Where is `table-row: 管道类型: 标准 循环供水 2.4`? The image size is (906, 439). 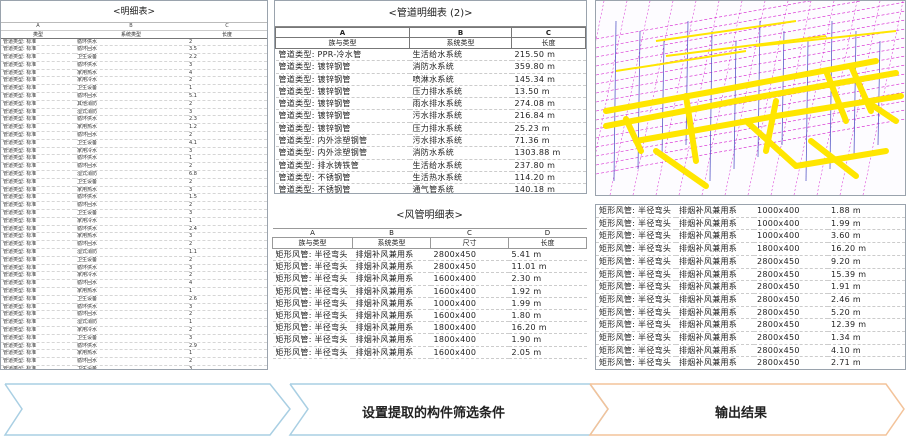 table-row: 管道类型: 标准 循环供水 2.4 is located at coordinates (134, 229).